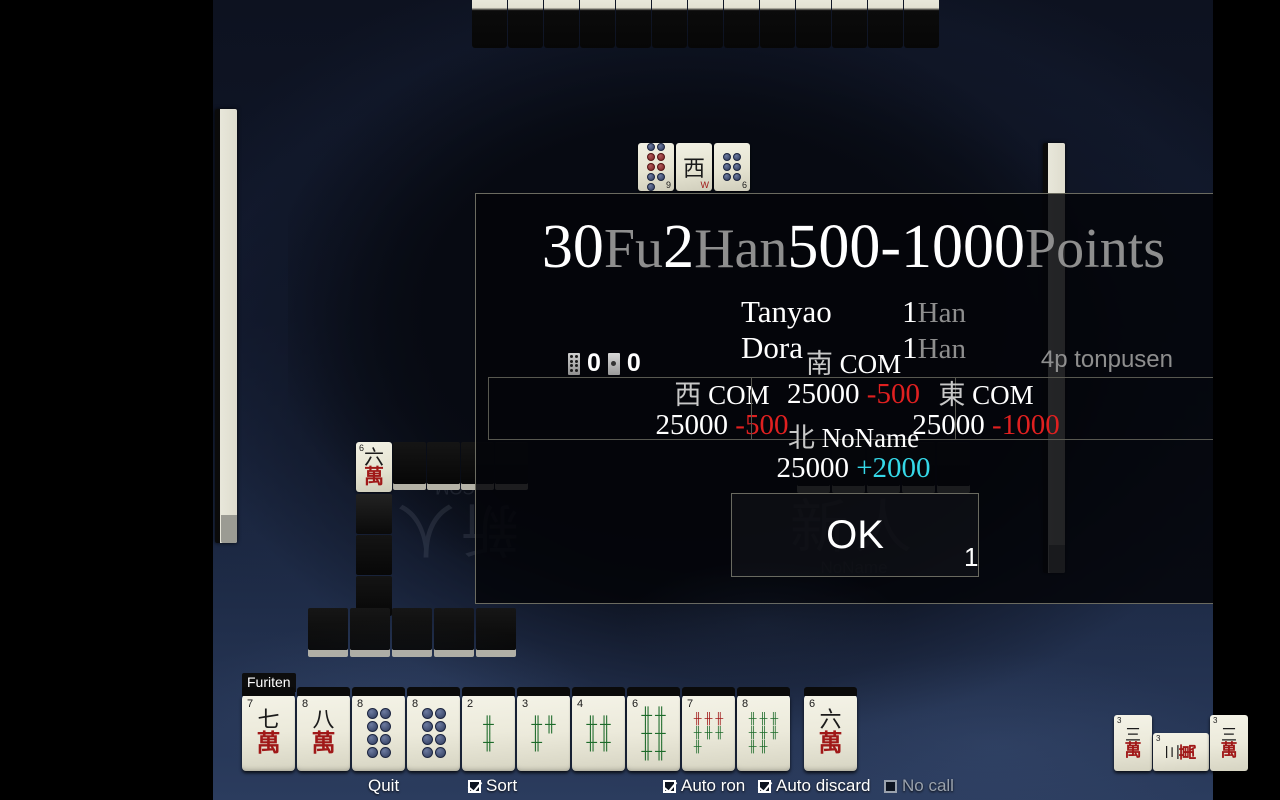 Image resolution: width=1280 pixels, height=800 pixels. Describe the element at coordinates (668, 185) in the screenshot. I see `tile-number: 9` at that location.